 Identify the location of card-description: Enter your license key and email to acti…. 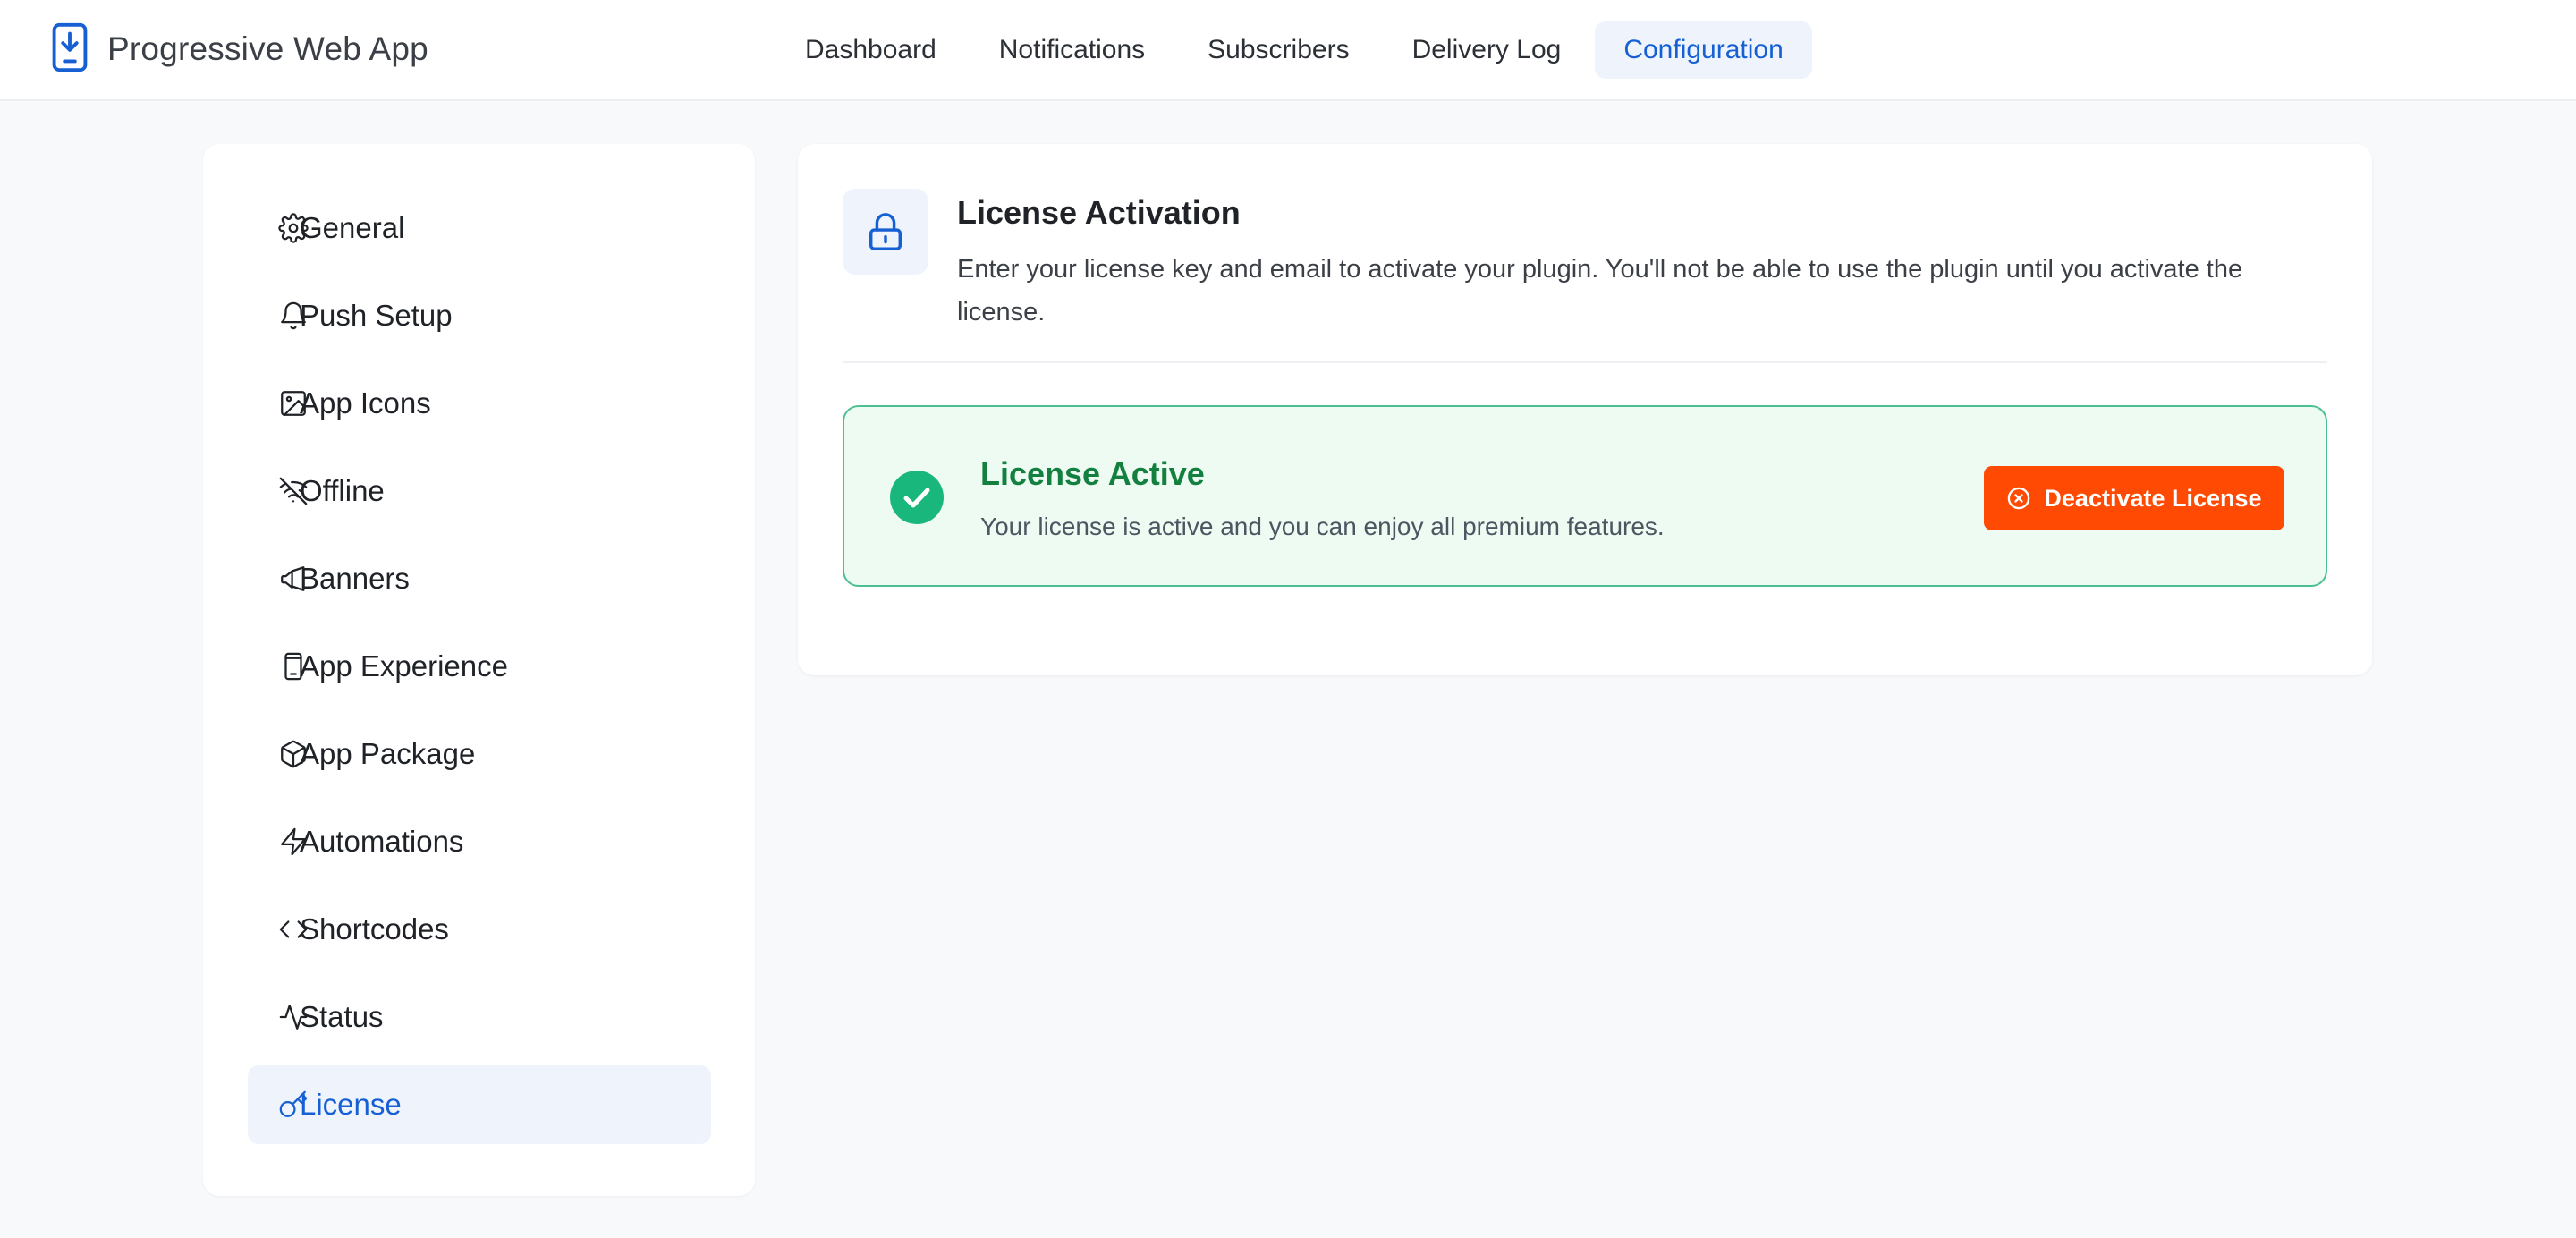
(1600, 290).